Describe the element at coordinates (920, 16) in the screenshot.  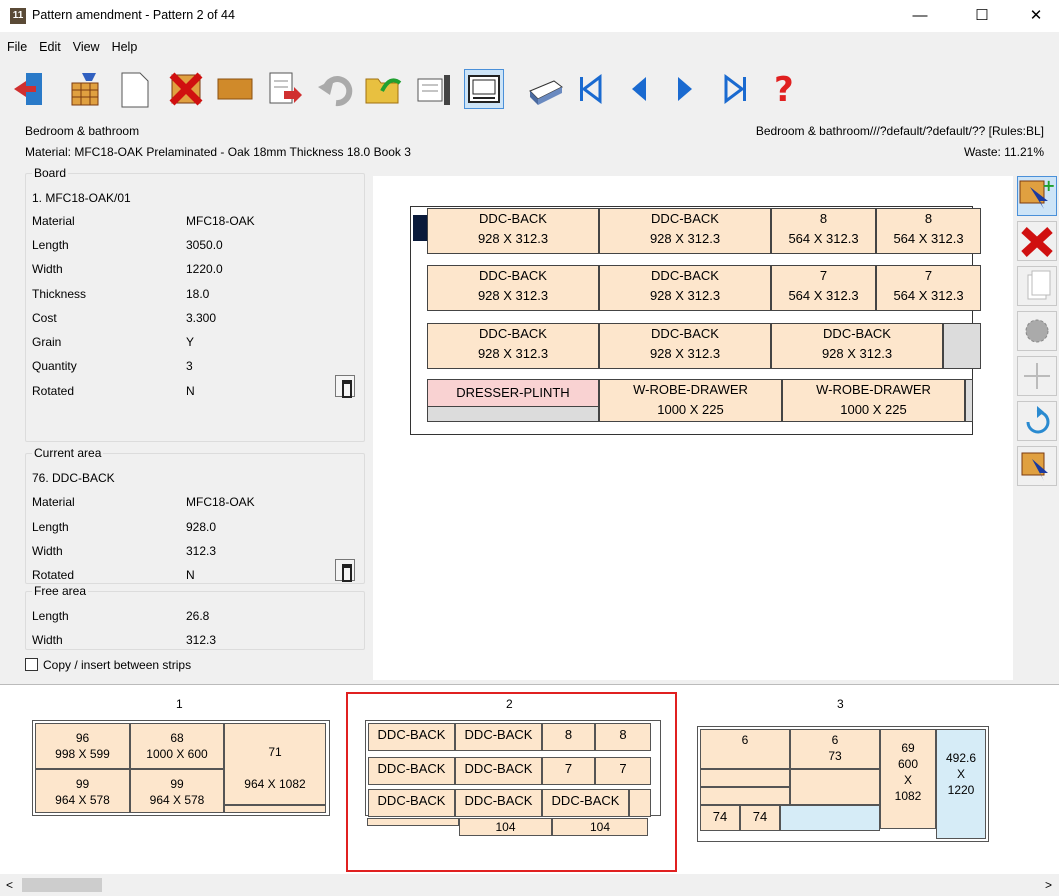
I see `minimize-button: —` at that location.